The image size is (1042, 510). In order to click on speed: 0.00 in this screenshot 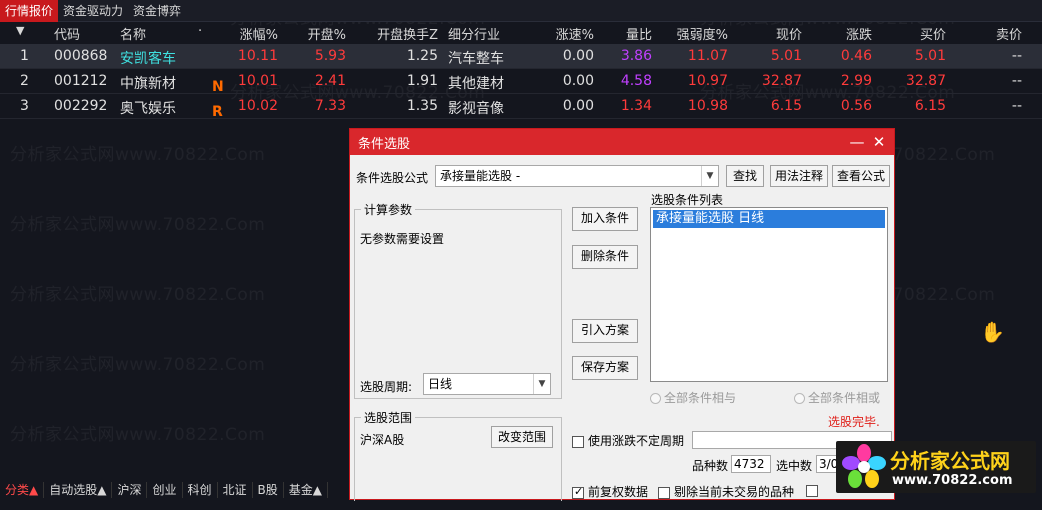, I will do `click(578, 56)`.